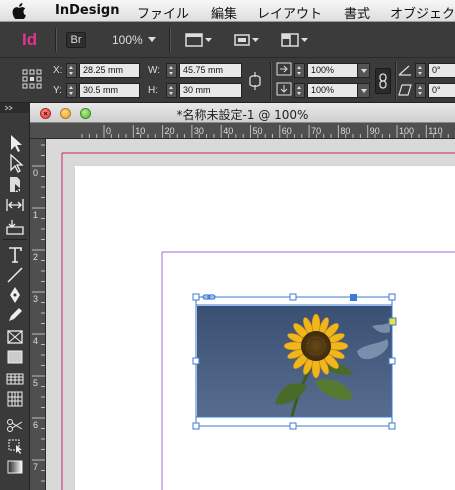  What do you see at coordinates (287, 131) in the screenshot?
I see `ruler-label: 60` at bounding box center [287, 131].